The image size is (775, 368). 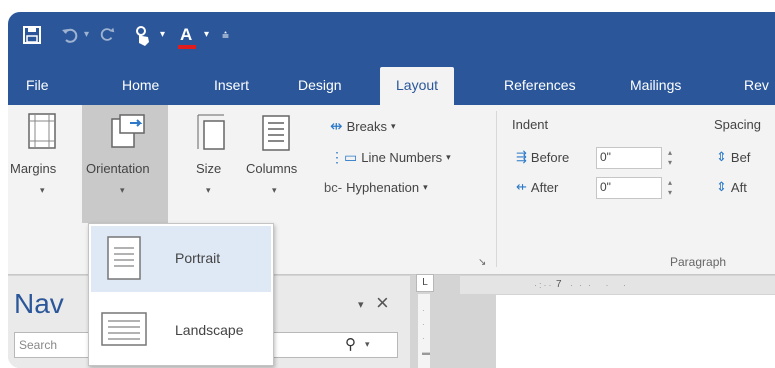 What do you see at coordinates (543, 157) in the screenshot?
I see `indent-before-label: ⇶ Before` at bounding box center [543, 157].